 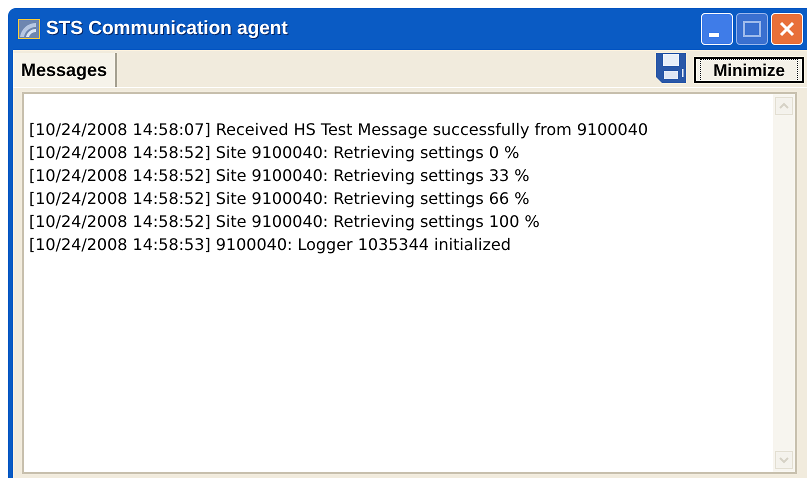 What do you see at coordinates (784, 106) in the screenshot?
I see `scroll-up-icon` at bounding box center [784, 106].